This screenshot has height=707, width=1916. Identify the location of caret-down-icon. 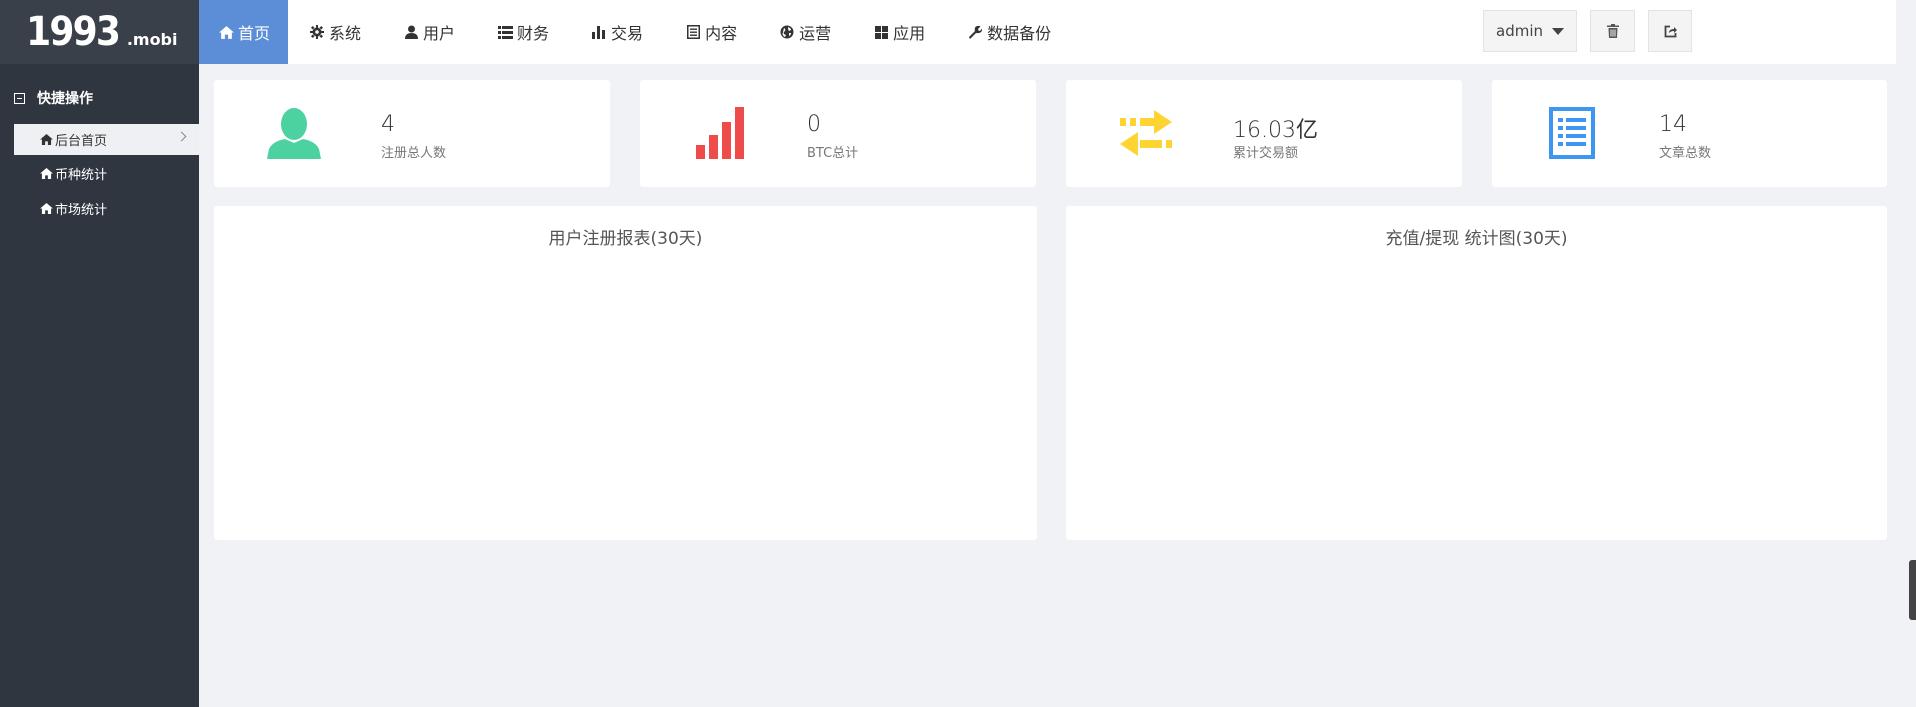
(1558, 31).